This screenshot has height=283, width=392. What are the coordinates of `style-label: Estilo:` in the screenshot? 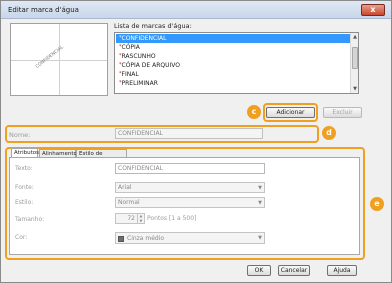 It's located at (24, 202).